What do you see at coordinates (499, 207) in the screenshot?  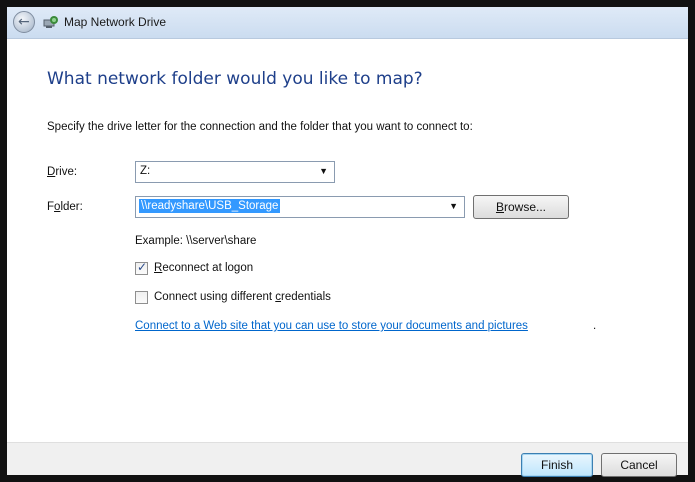 I see `browse-key: B` at bounding box center [499, 207].